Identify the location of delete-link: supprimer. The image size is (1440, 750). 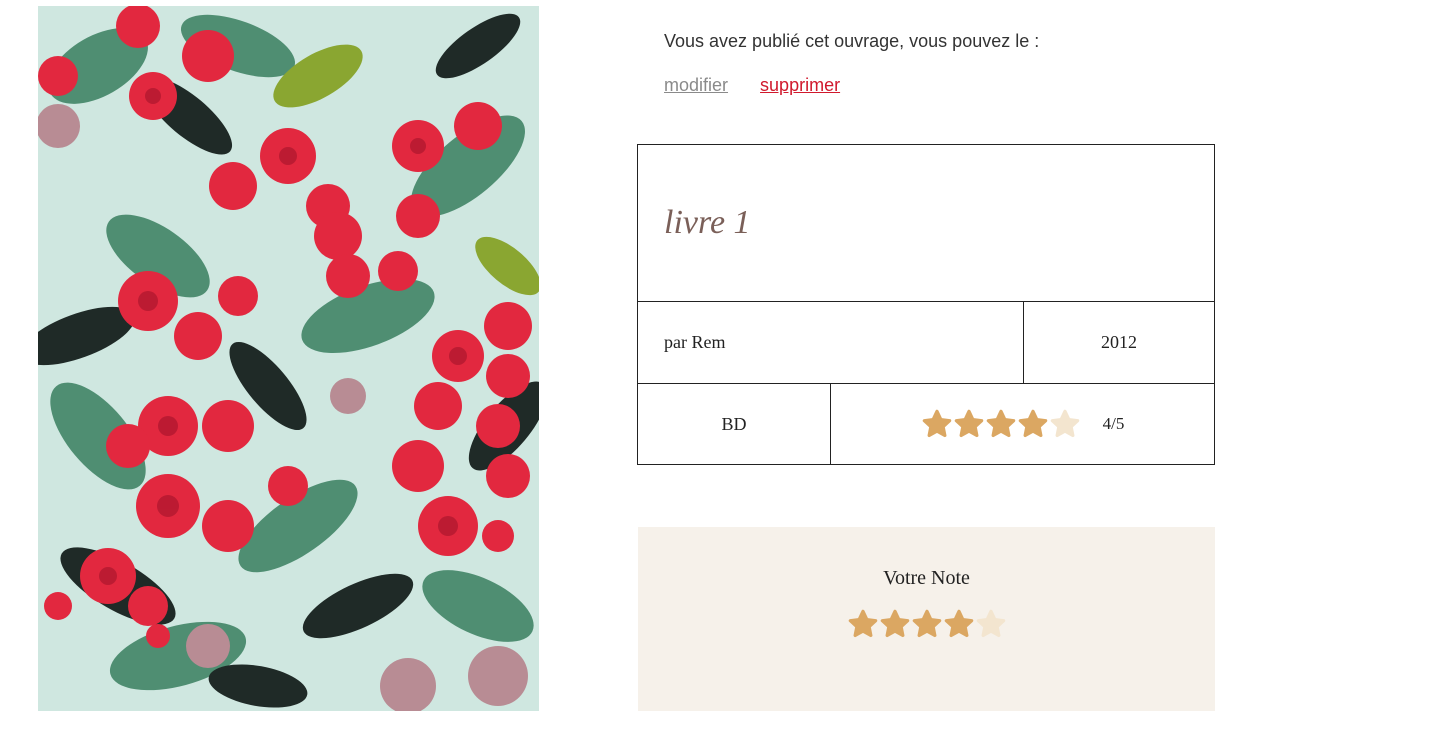
(800, 85).